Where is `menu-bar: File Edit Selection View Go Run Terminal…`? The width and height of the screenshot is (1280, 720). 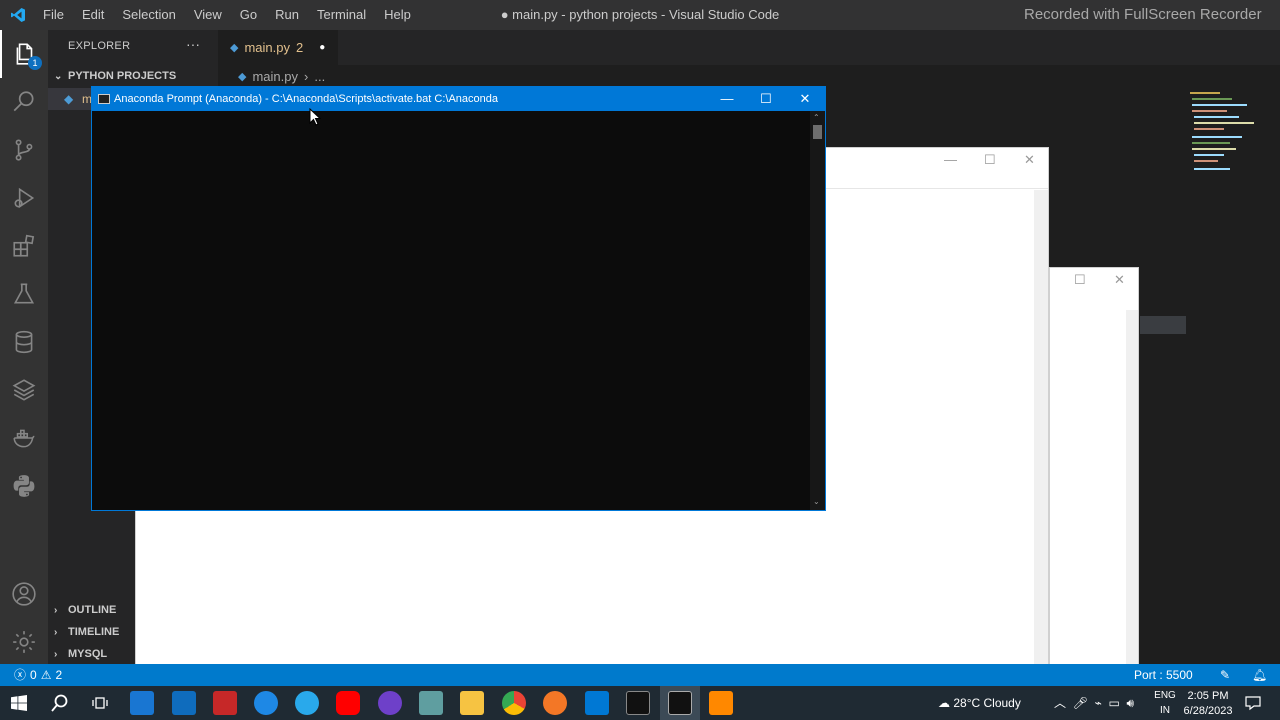
menu-bar: File Edit Selection View Go Run Terminal… is located at coordinates (227, 15).